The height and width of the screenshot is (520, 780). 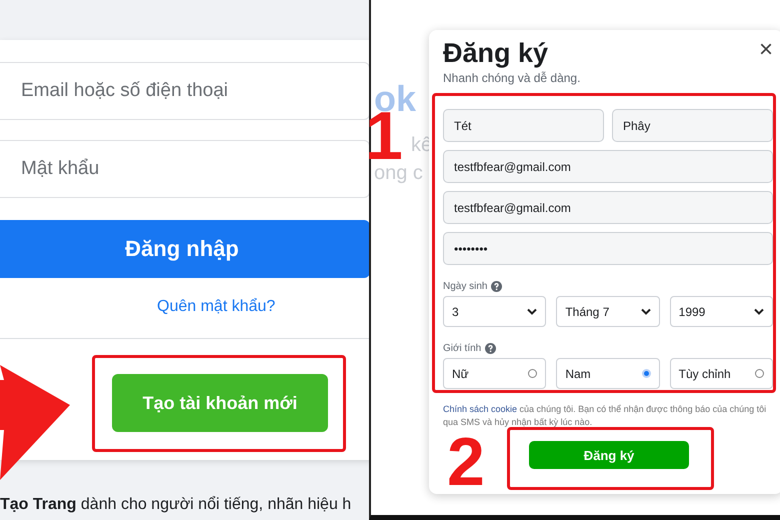 I want to click on close-button: ×, so click(x=765, y=50).